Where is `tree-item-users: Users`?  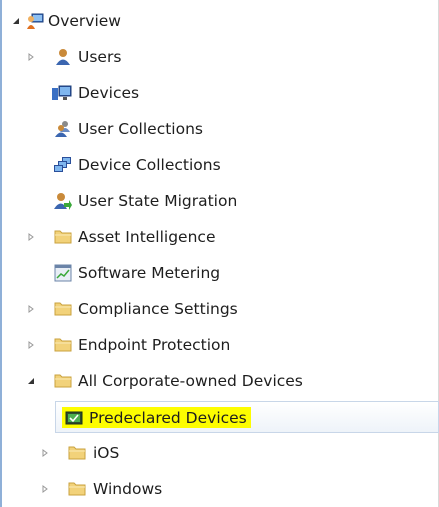 tree-item-users: Users is located at coordinates (220, 57).